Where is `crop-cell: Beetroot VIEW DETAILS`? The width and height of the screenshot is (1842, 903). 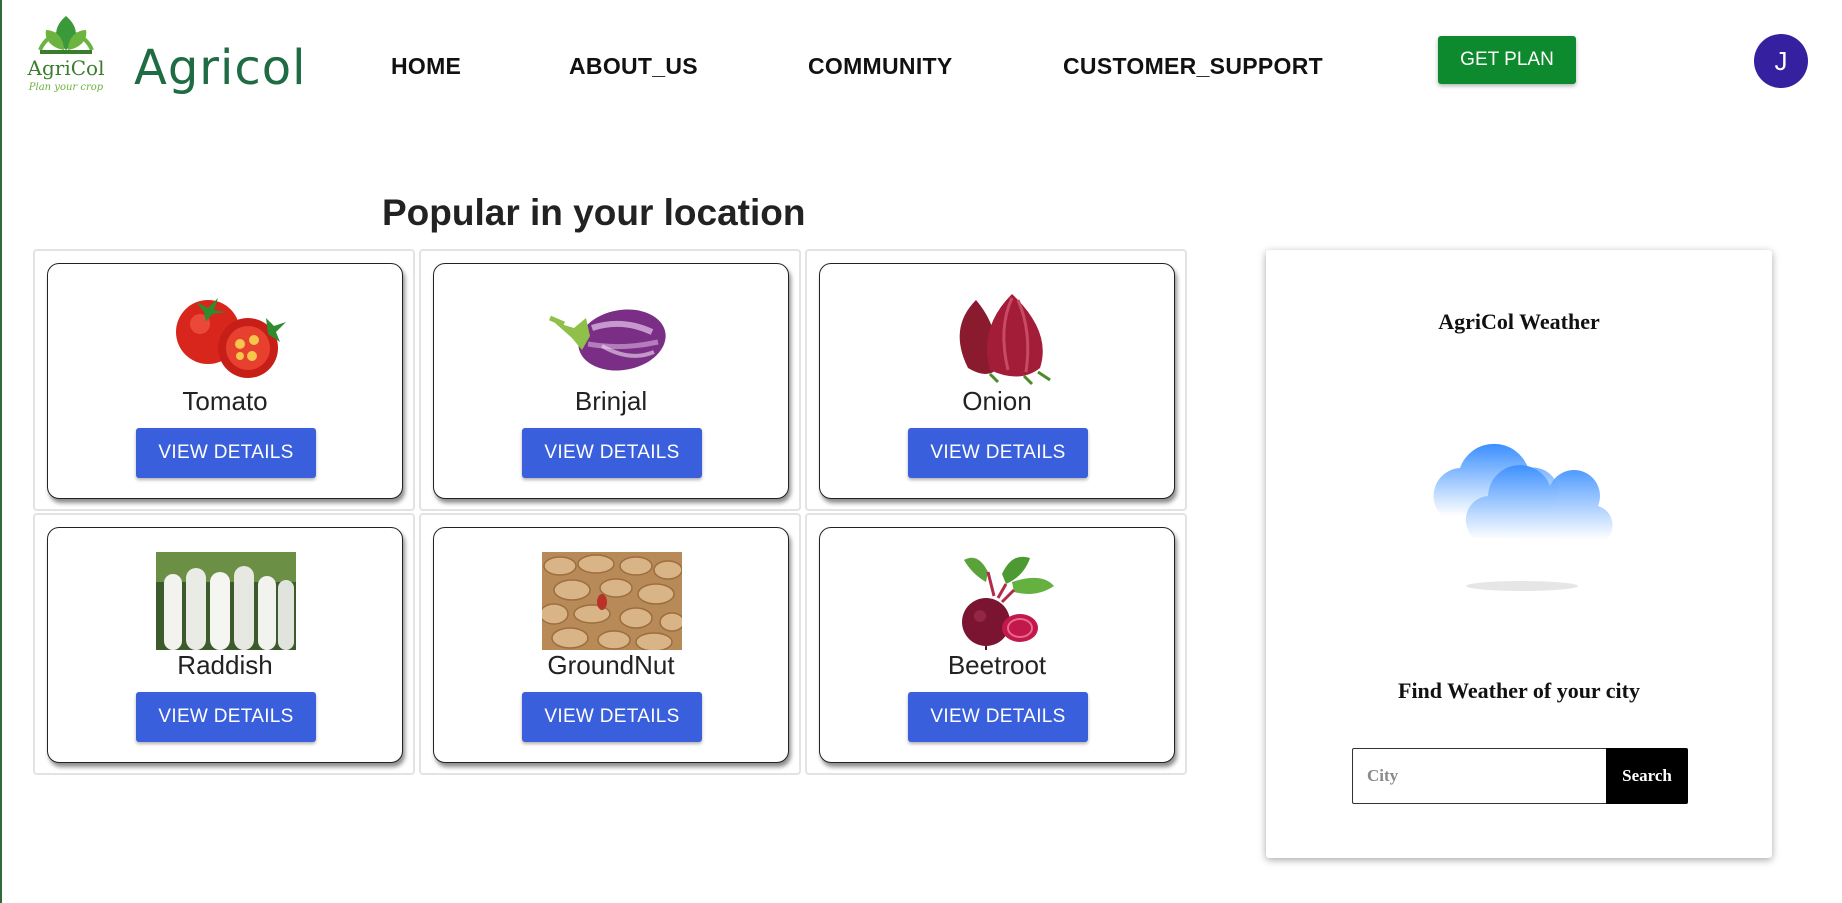
crop-cell: Beetroot VIEW DETAILS is located at coordinates (996, 644).